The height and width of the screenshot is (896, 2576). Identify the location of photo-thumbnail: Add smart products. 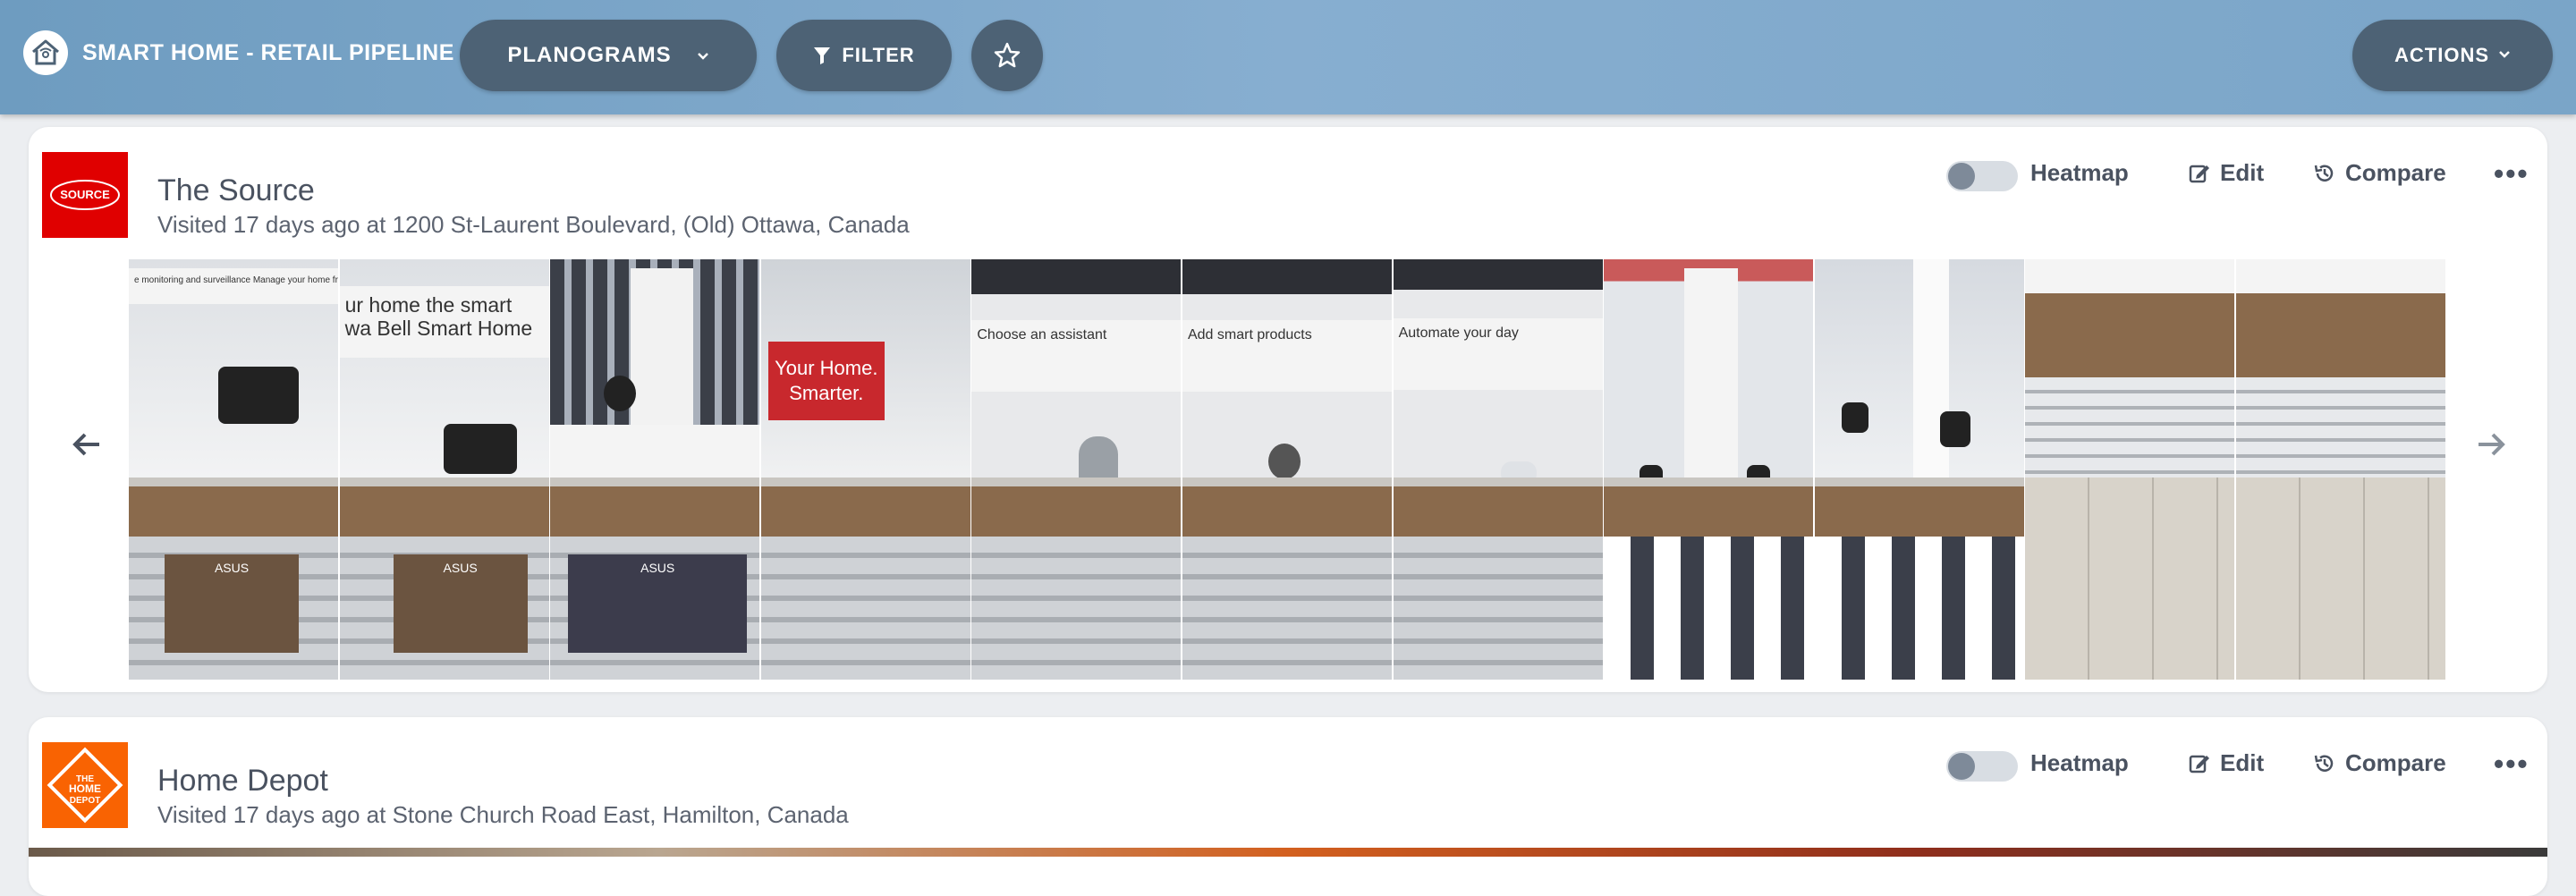
(1287, 469).